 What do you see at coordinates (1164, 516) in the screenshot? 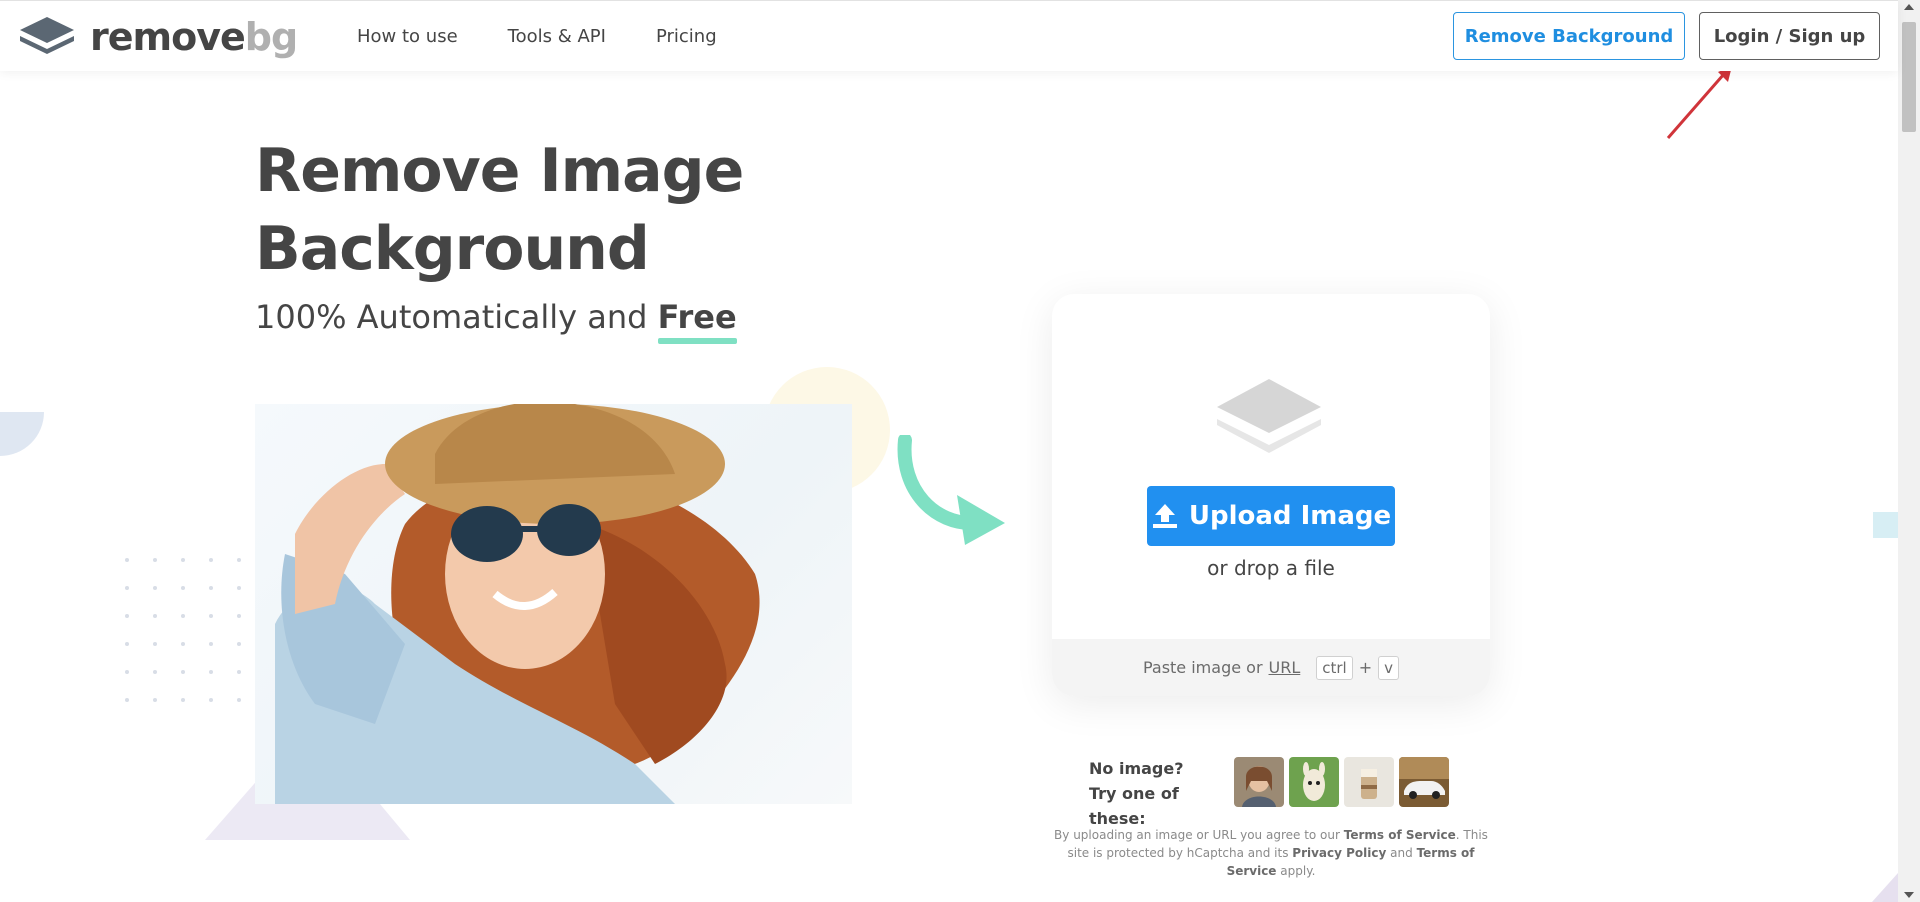
I see `upload-arrow-icon` at bounding box center [1164, 516].